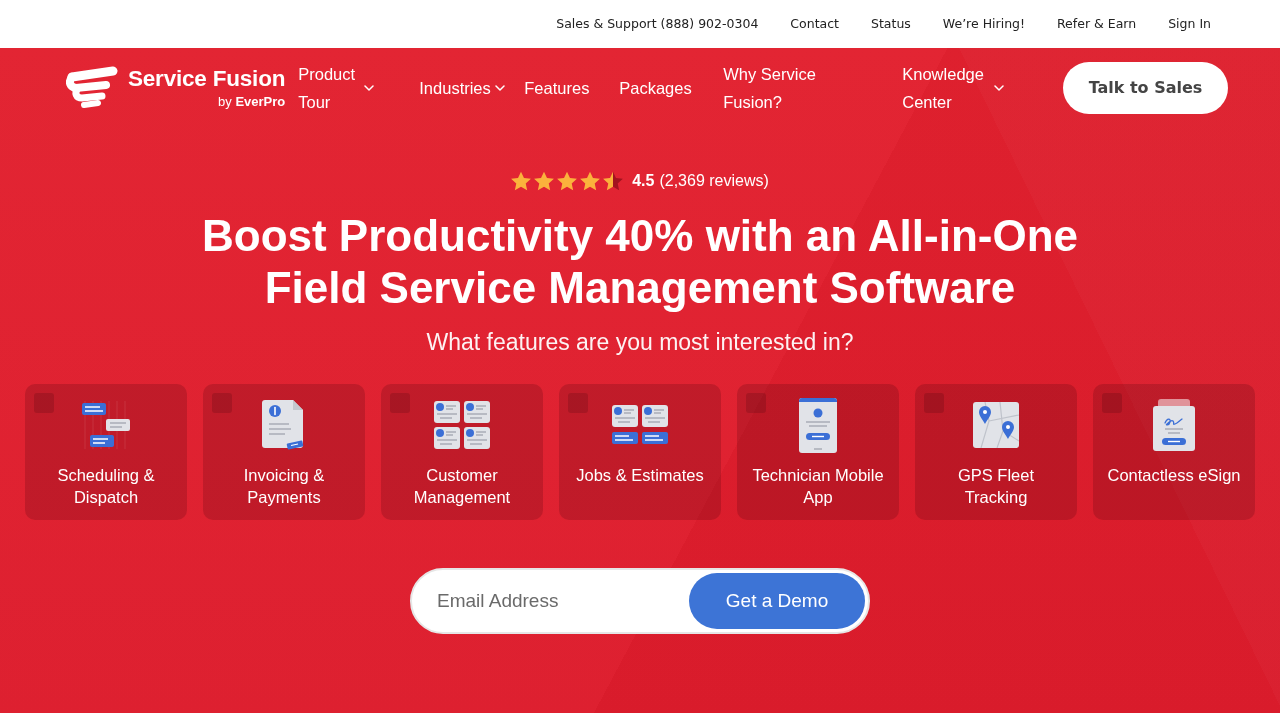 The width and height of the screenshot is (1280, 720). What do you see at coordinates (996, 486) in the screenshot?
I see `feature-label: GPS Fleet Tracking` at bounding box center [996, 486].